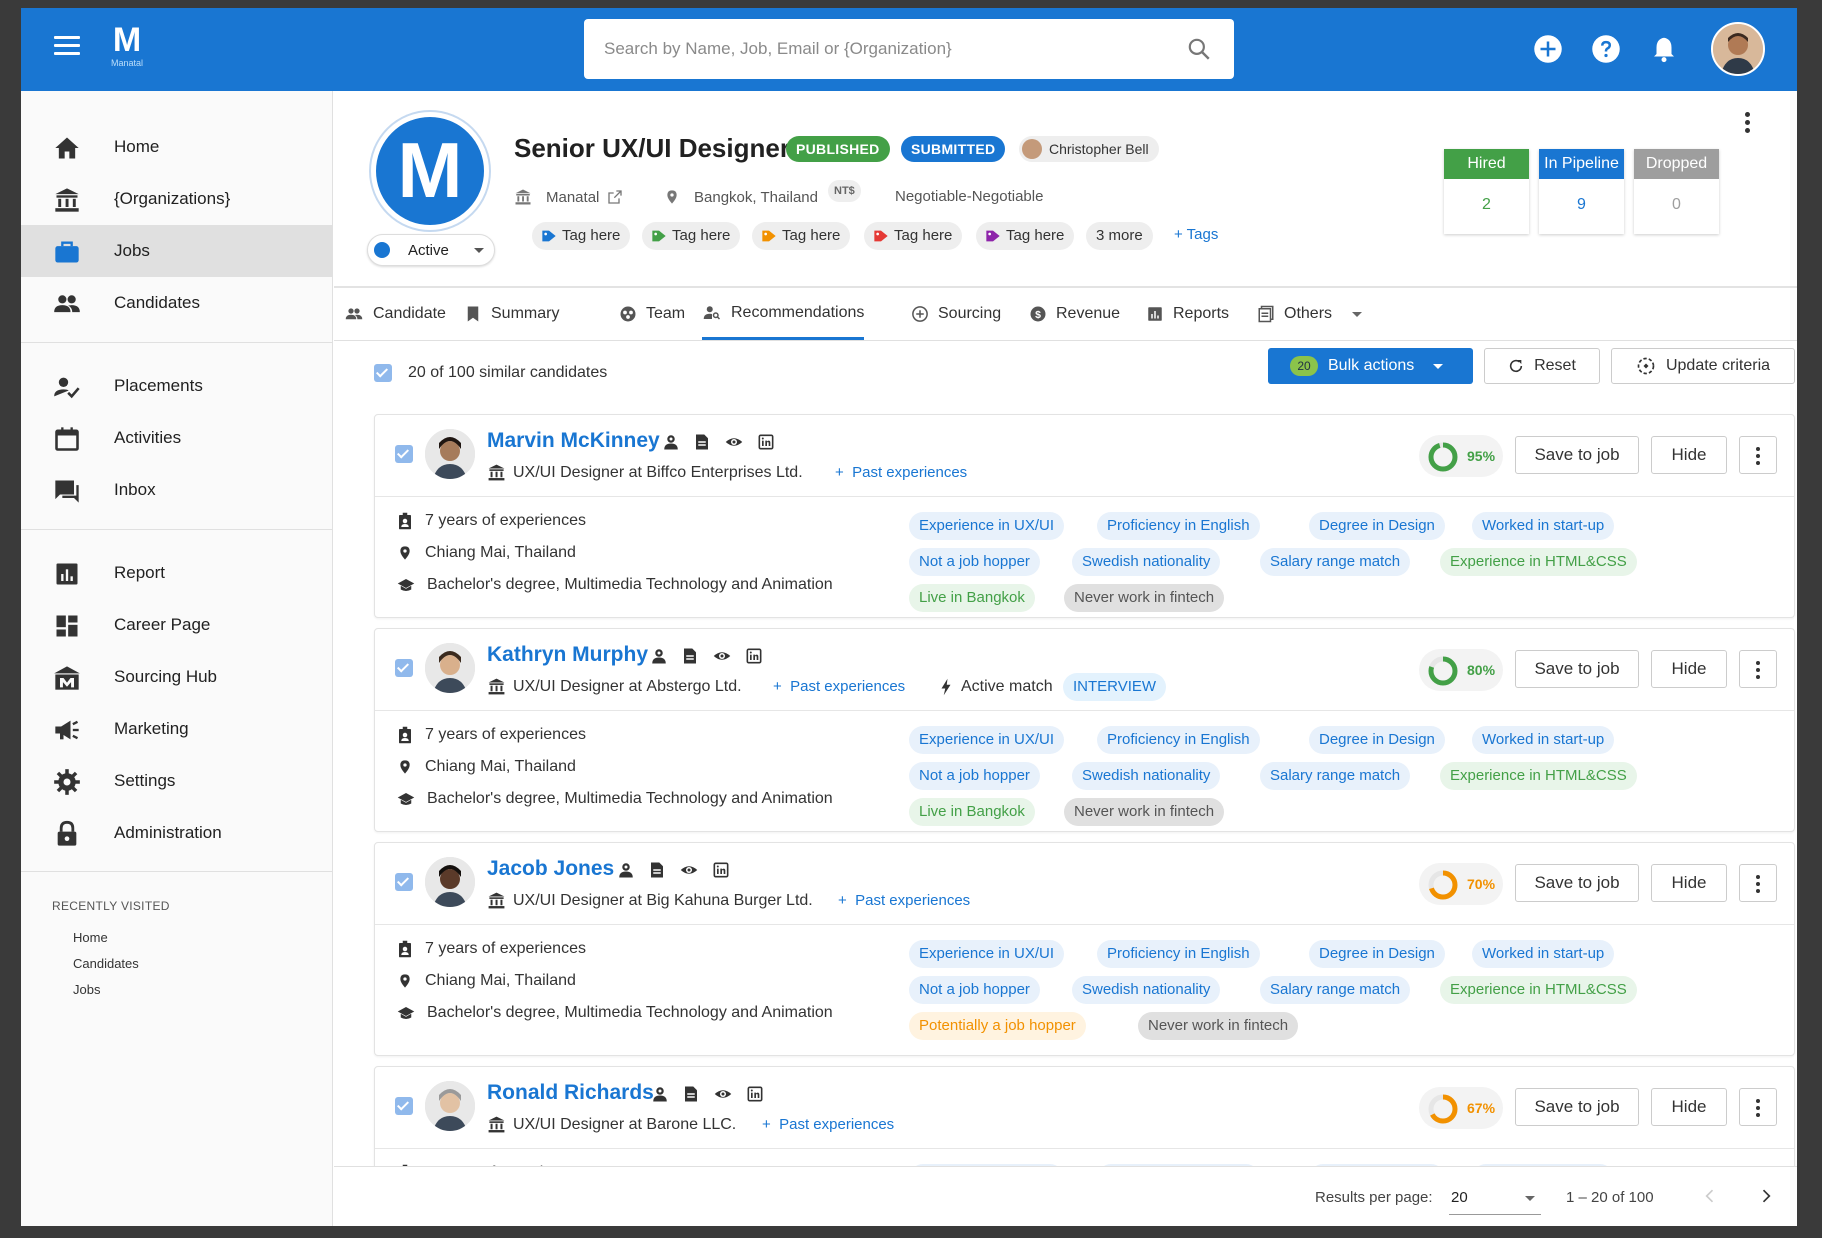  I want to click on more-tags-chip: 3 more, so click(1119, 236).